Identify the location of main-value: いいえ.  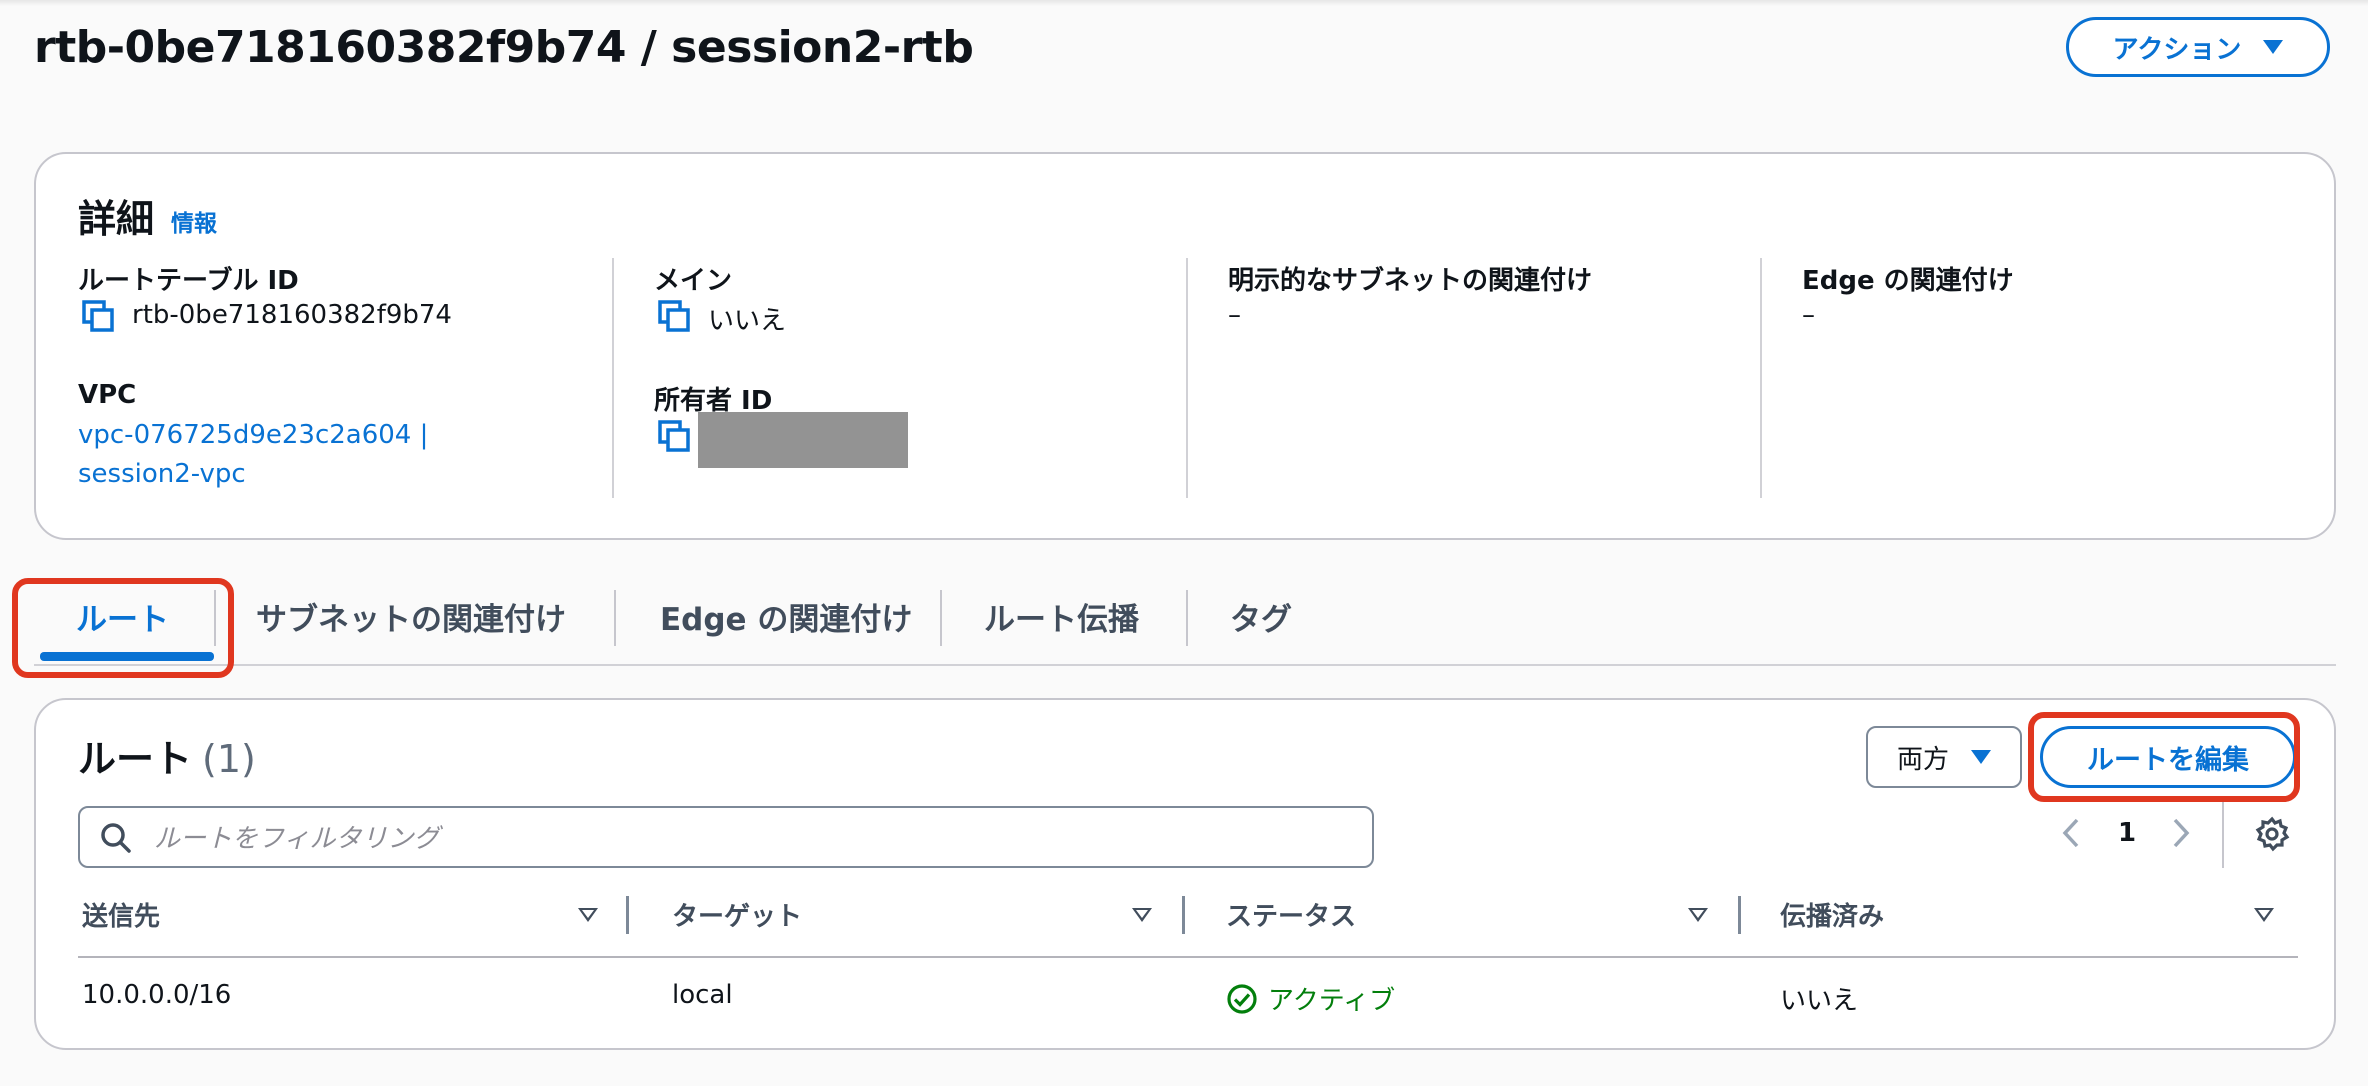
(747, 321).